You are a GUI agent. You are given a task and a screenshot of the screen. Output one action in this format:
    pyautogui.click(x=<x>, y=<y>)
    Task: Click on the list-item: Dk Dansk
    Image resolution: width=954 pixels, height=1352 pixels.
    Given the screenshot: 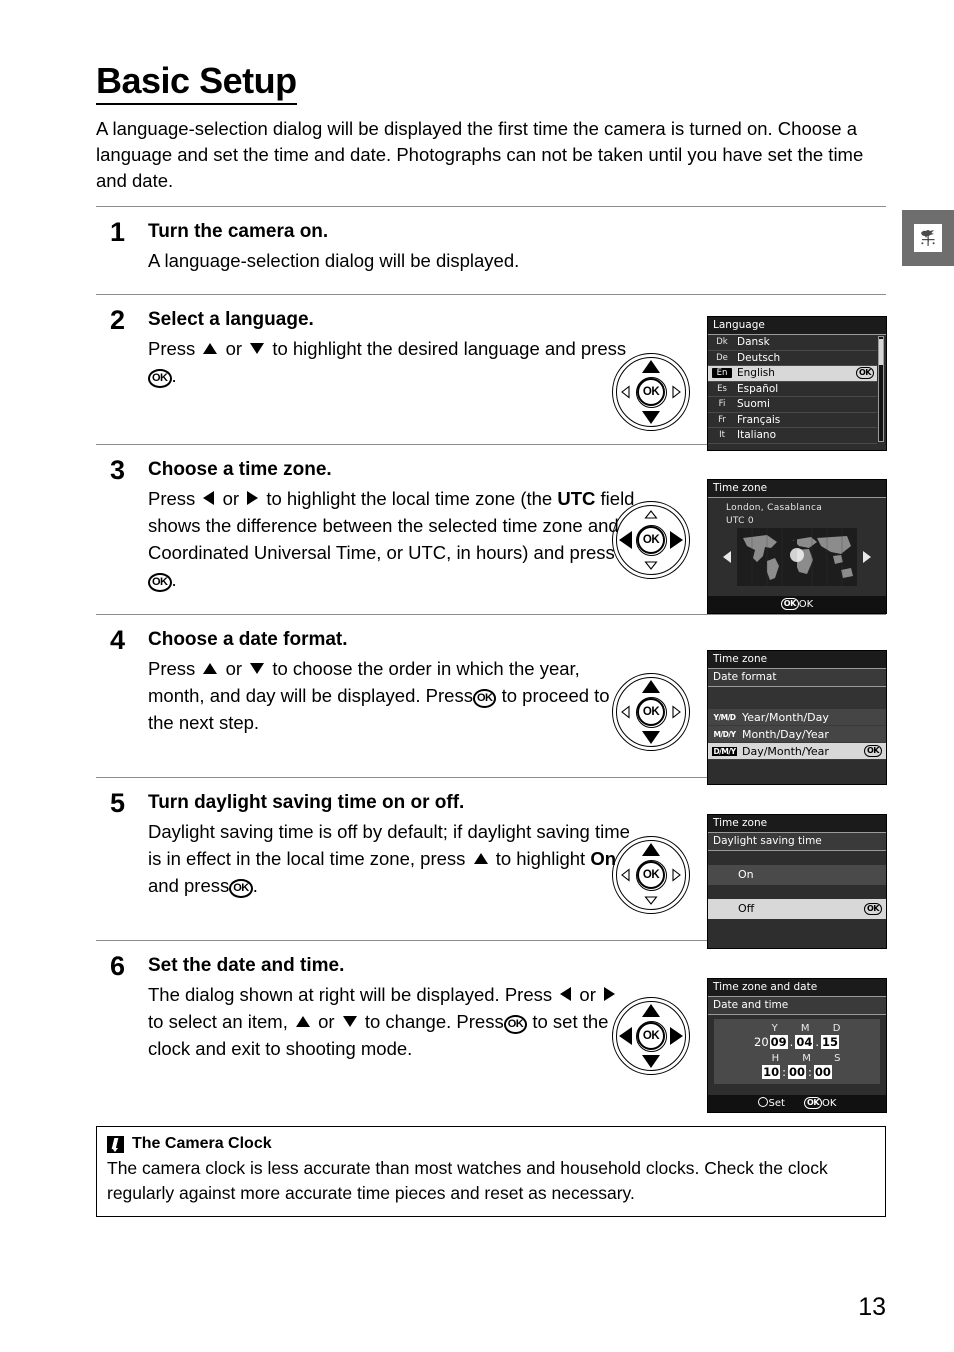 What is the action you would take?
    pyautogui.click(x=792, y=343)
    